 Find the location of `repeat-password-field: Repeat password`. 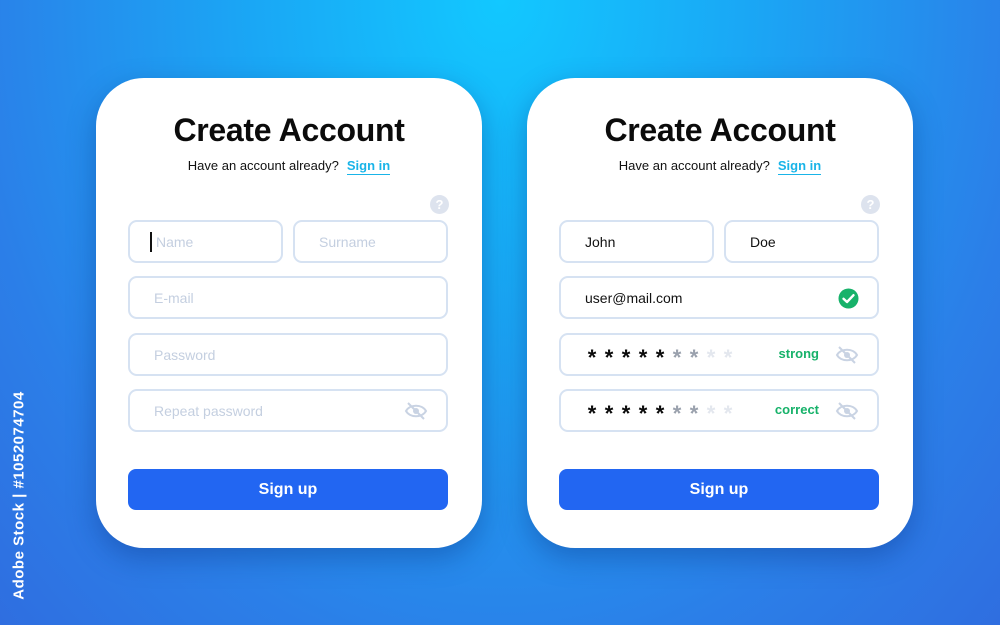

repeat-password-field: Repeat password is located at coordinates (288, 410).